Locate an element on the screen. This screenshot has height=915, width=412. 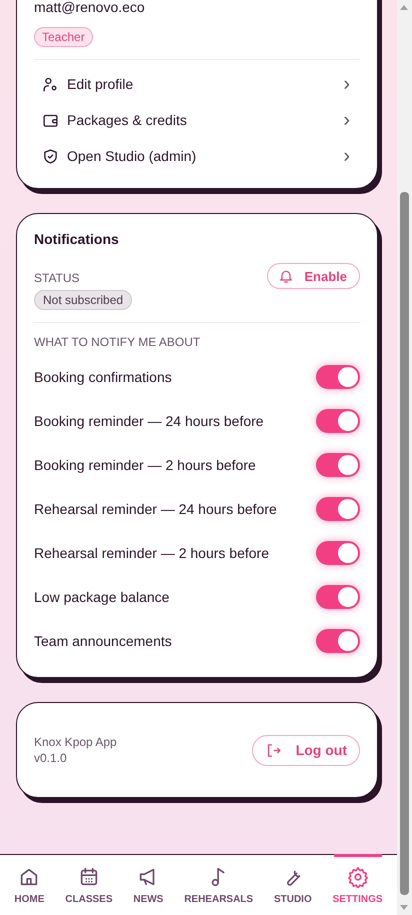
menu-item: Packages & credits › is located at coordinates (197, 120).